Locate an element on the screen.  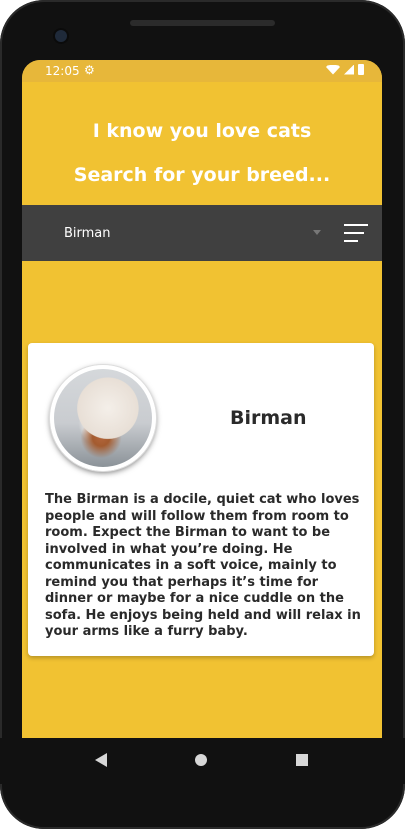
status-time: 12:05 is located at coordinates (62, 71).